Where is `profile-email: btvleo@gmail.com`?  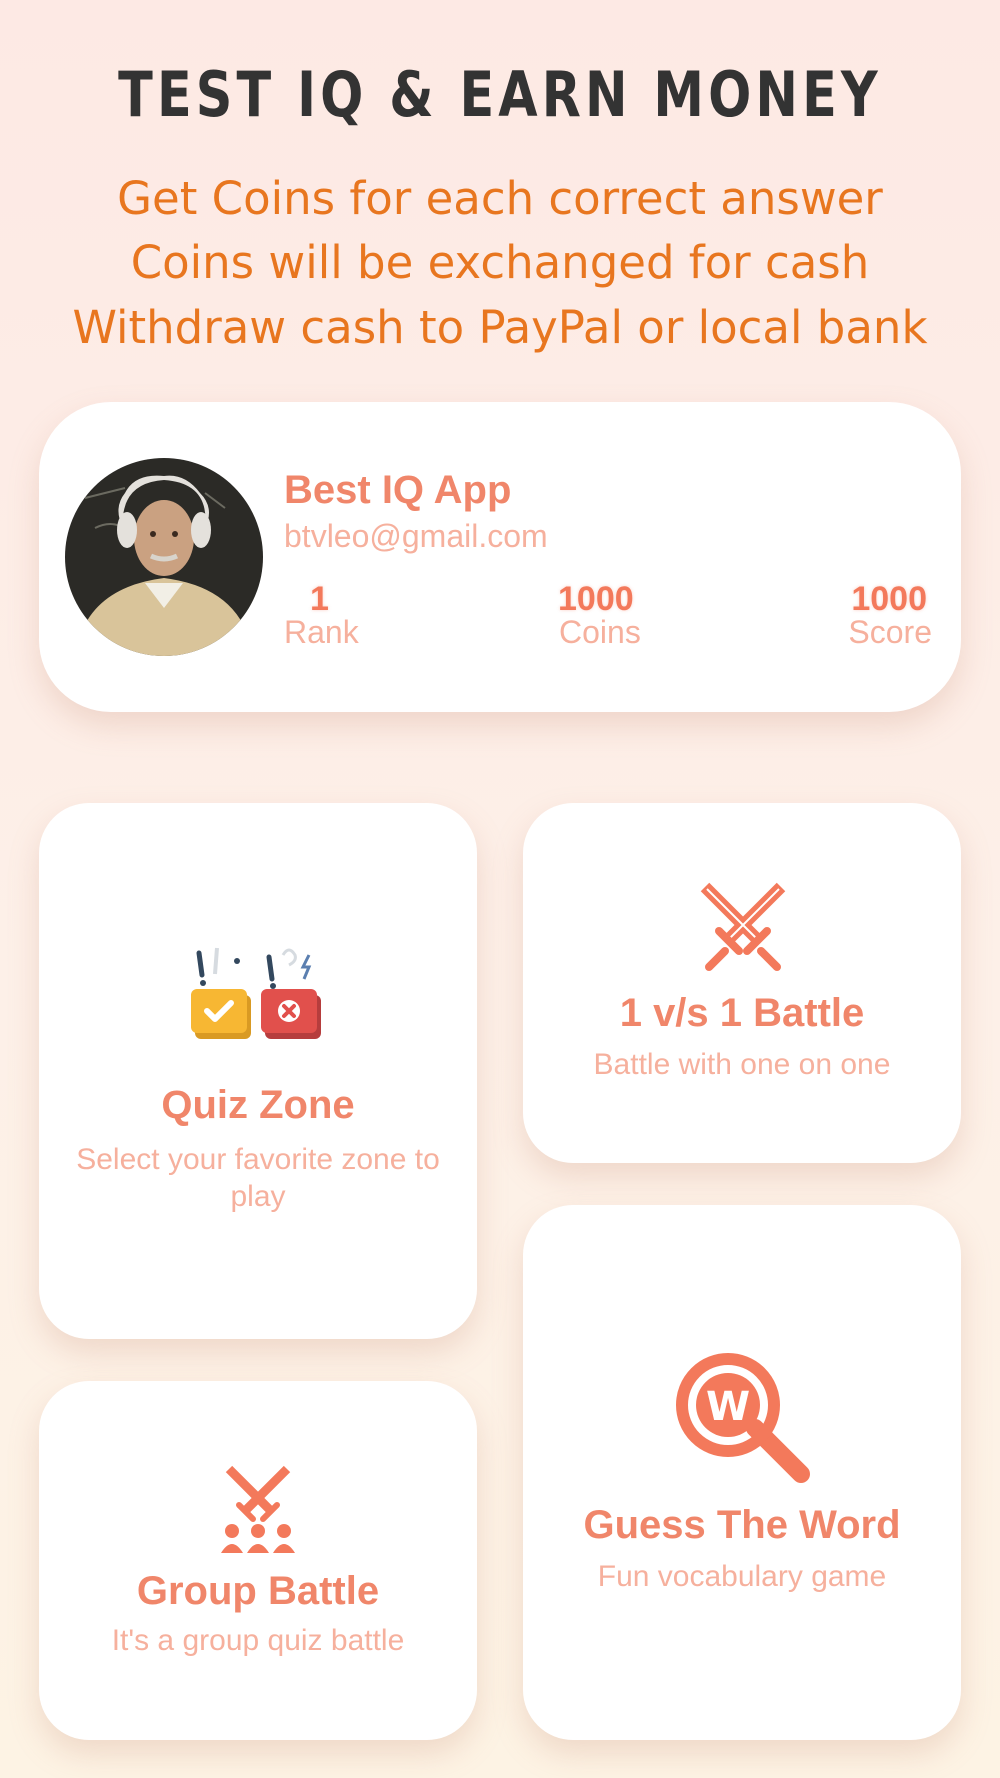
profile-email: btvleo@gmail.com is located at coordinates (416, 536).